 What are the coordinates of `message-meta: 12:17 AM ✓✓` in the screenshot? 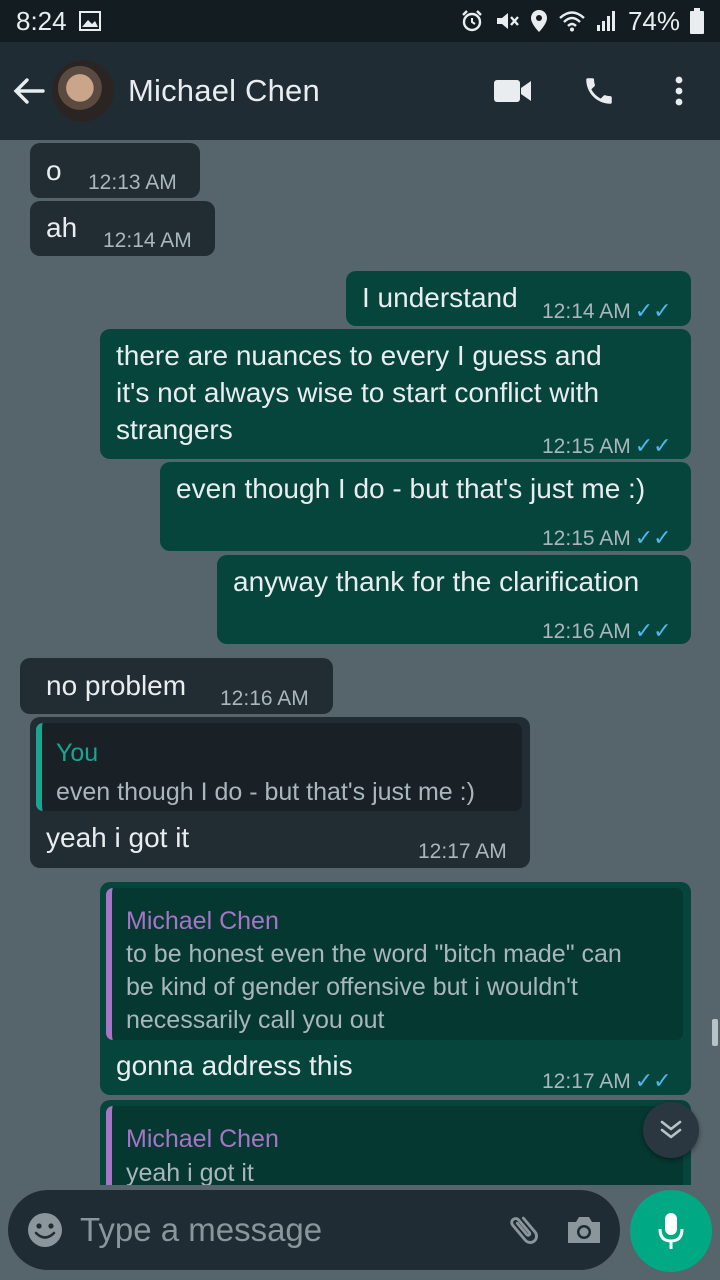 It's located at (607, 1081).